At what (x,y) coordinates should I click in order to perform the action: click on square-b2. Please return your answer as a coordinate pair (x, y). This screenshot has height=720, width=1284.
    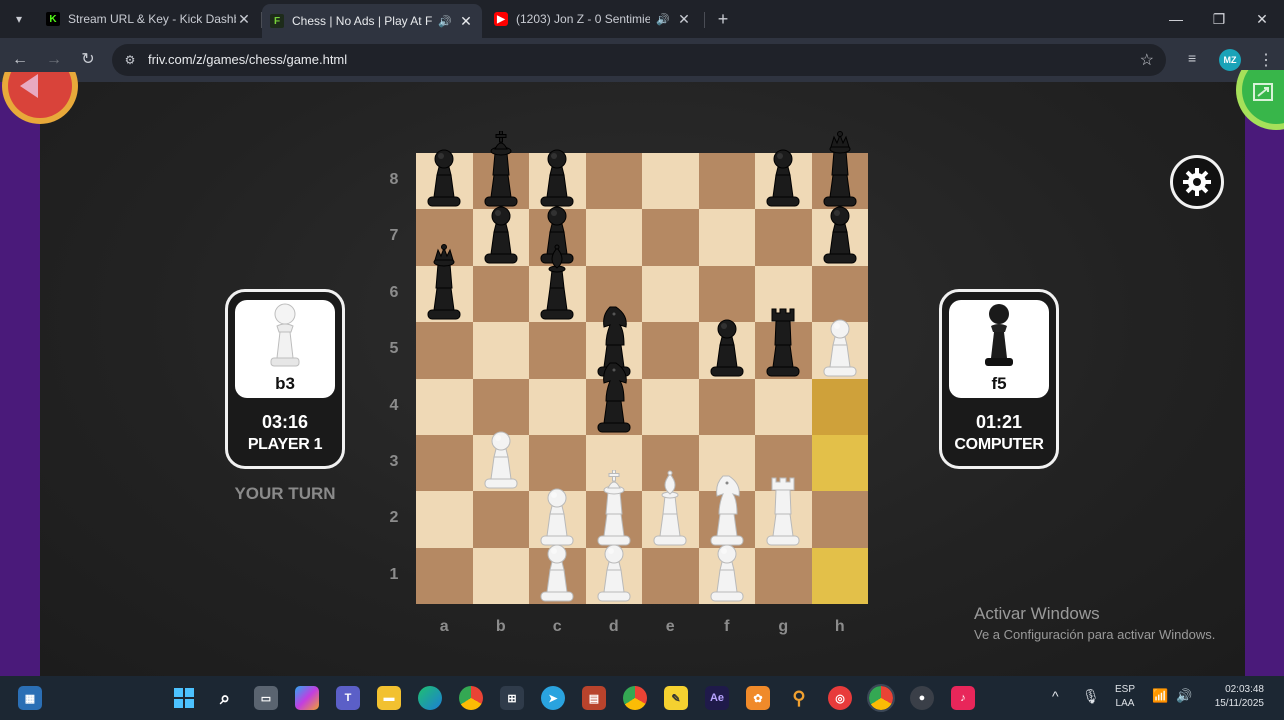
    Looking at the image, I should click on (500, 519).